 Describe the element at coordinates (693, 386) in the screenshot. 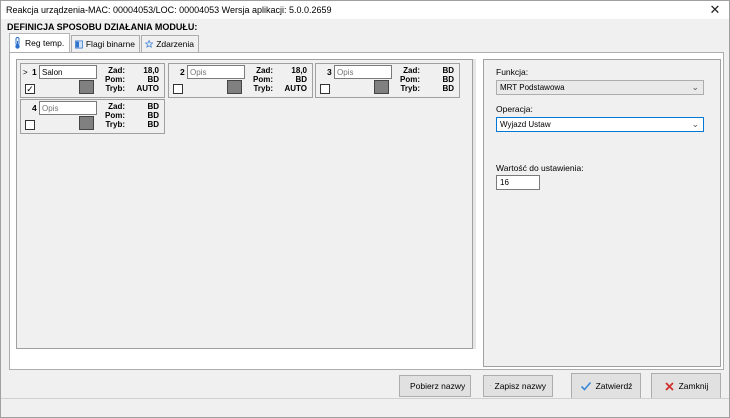

I see `button-label: Zamknij` at that location.